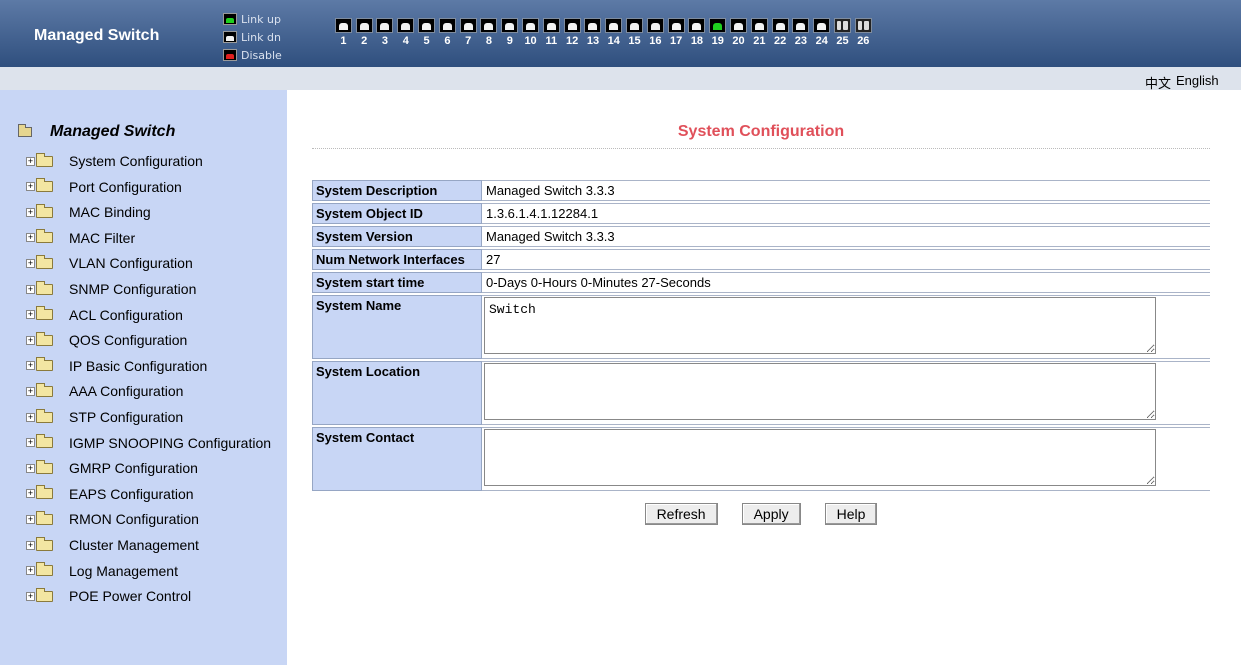 This screenshot has width=1241, height=665. I want to click on brand-title: Managed Switch, so click(97, 35).